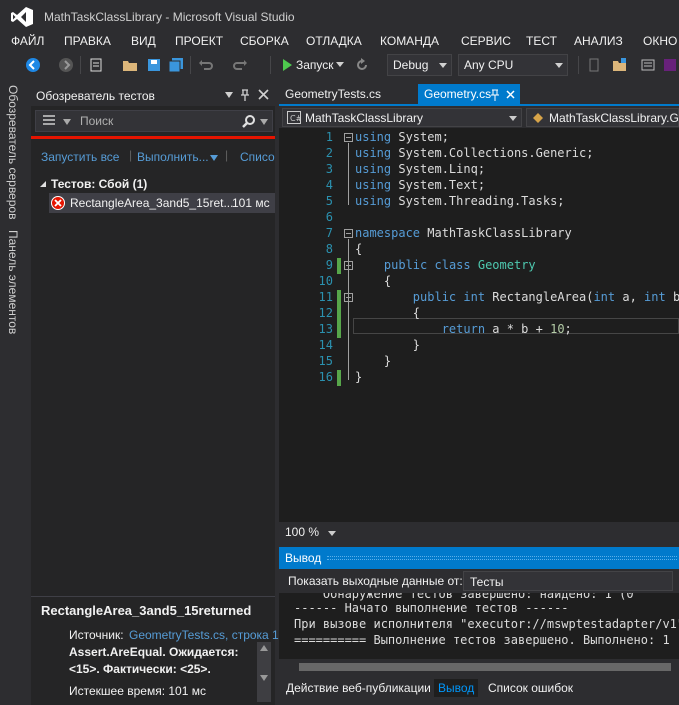 The width and height of the screenshot is (679, 705). I want to click on scroll-up-icon, so click(264, 648).